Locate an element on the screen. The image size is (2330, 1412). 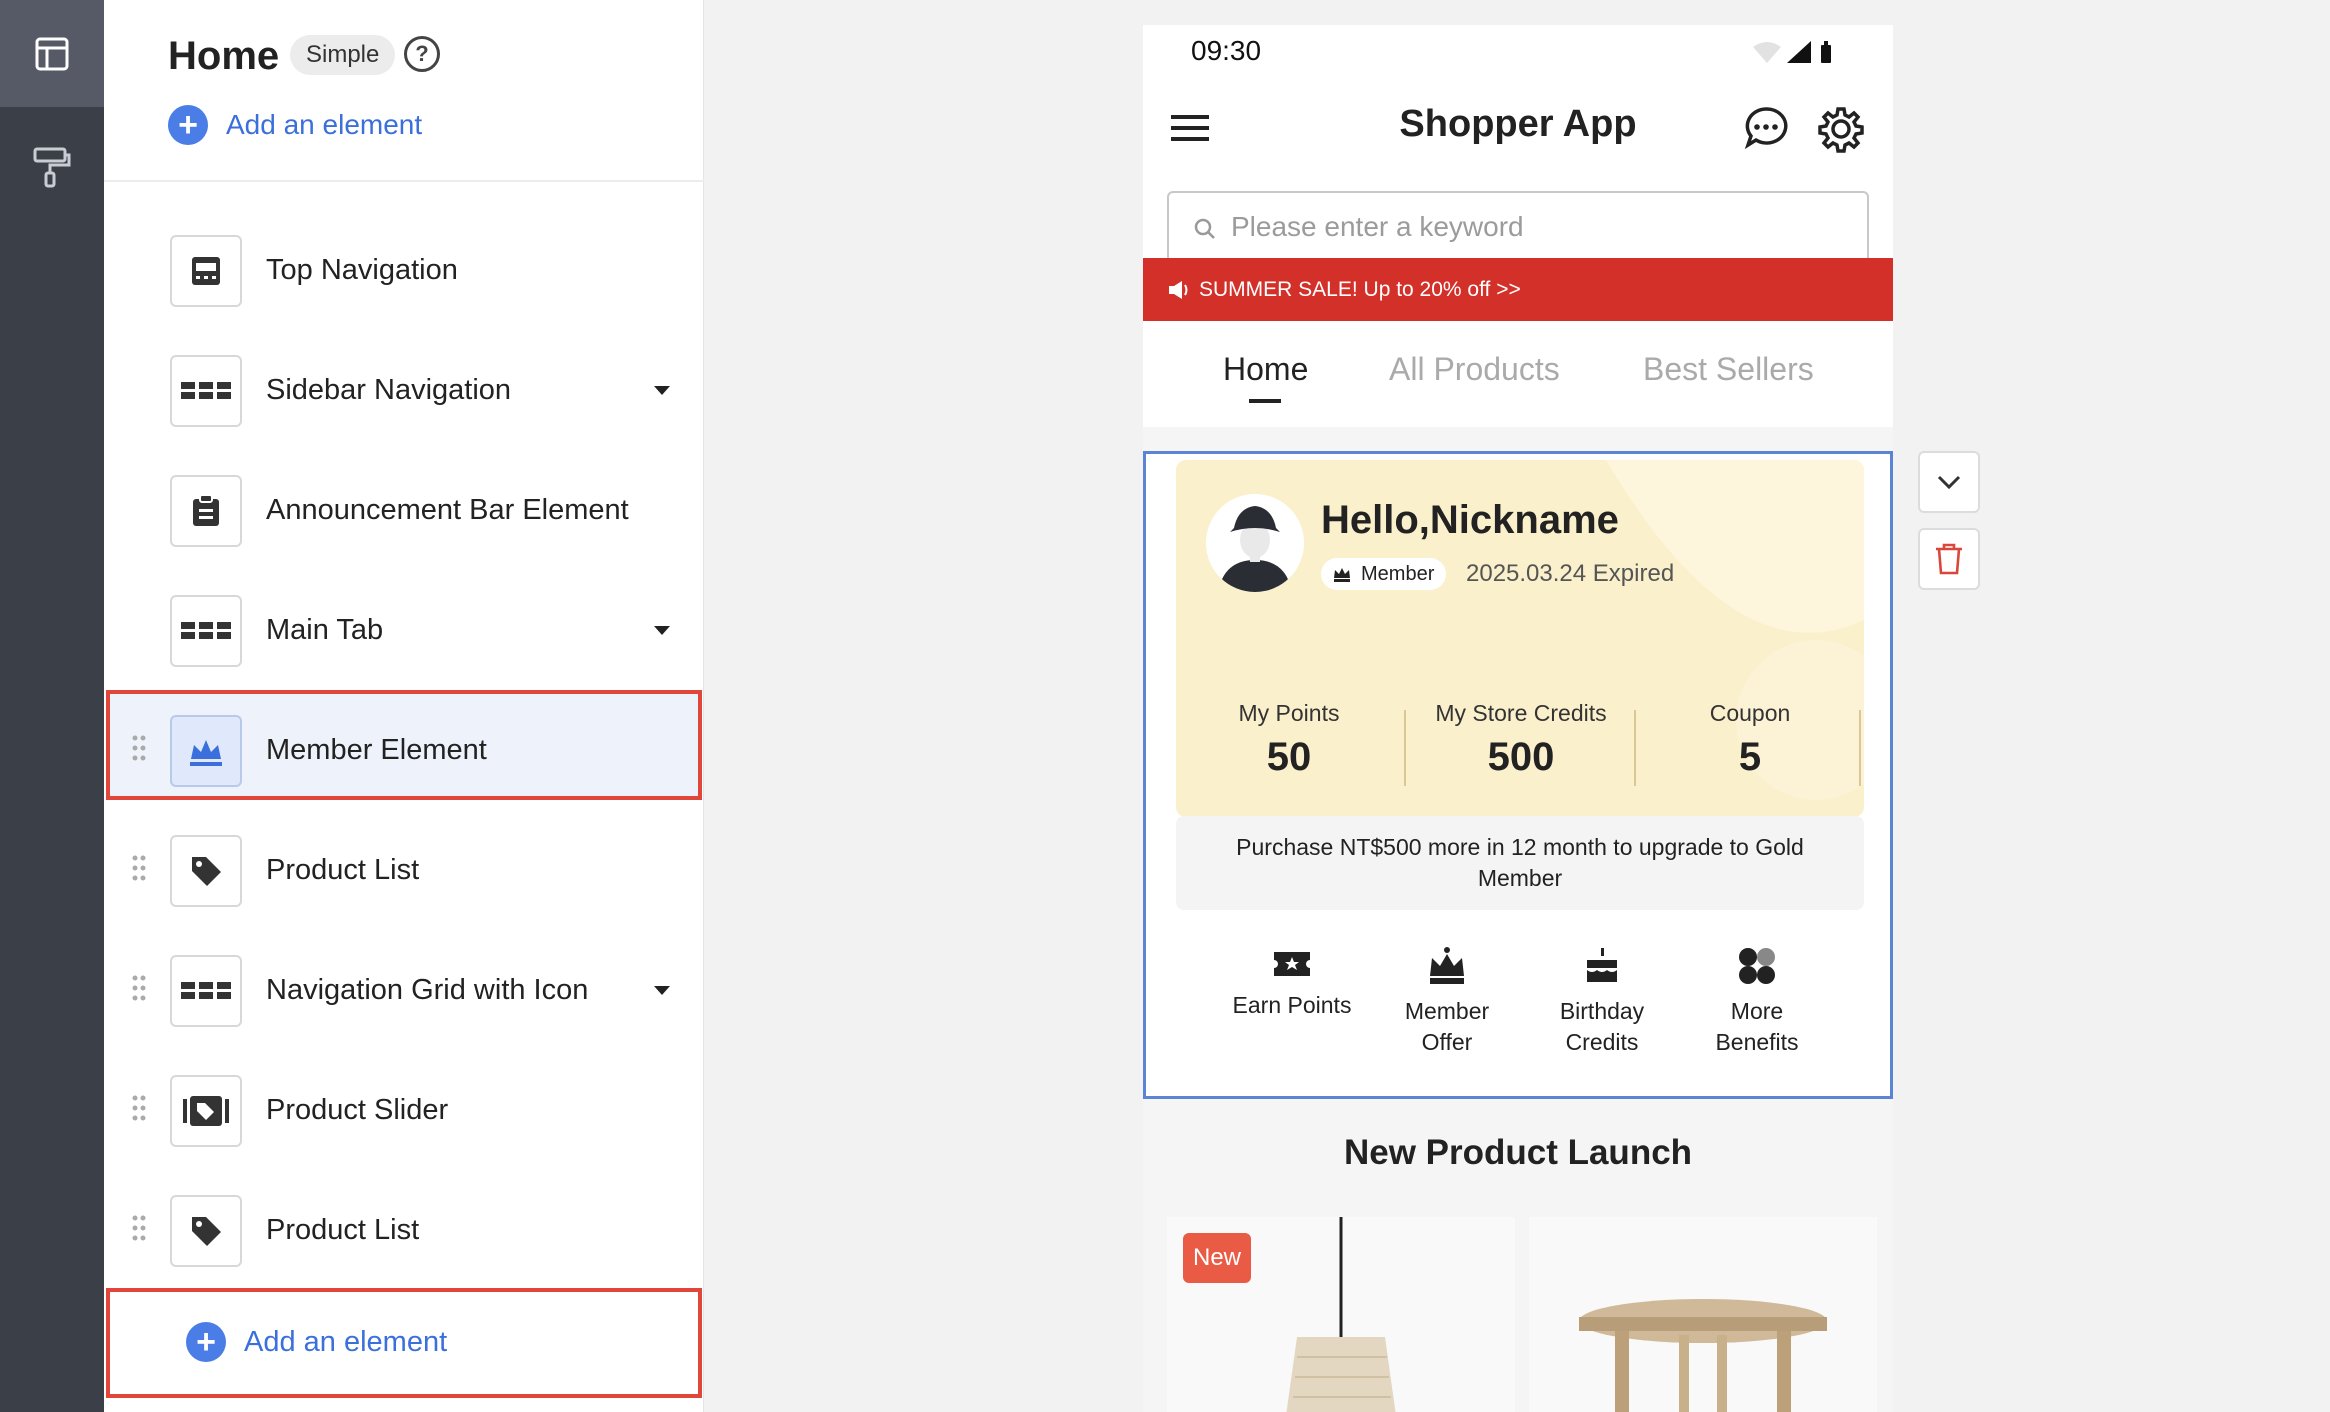
member-tier-badge: Member is located at coordinates (1384, 574).